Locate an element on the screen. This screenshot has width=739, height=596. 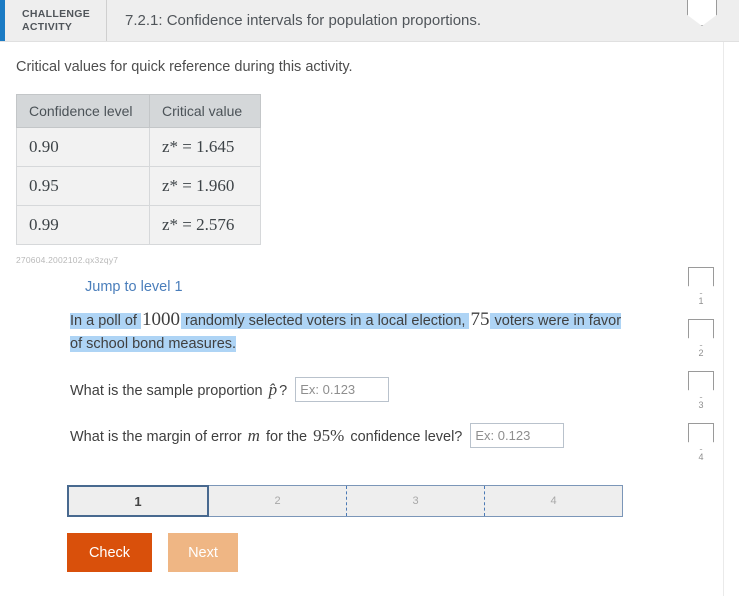
rail-bookmark-3: 3 is located at coordinates (701, 390).